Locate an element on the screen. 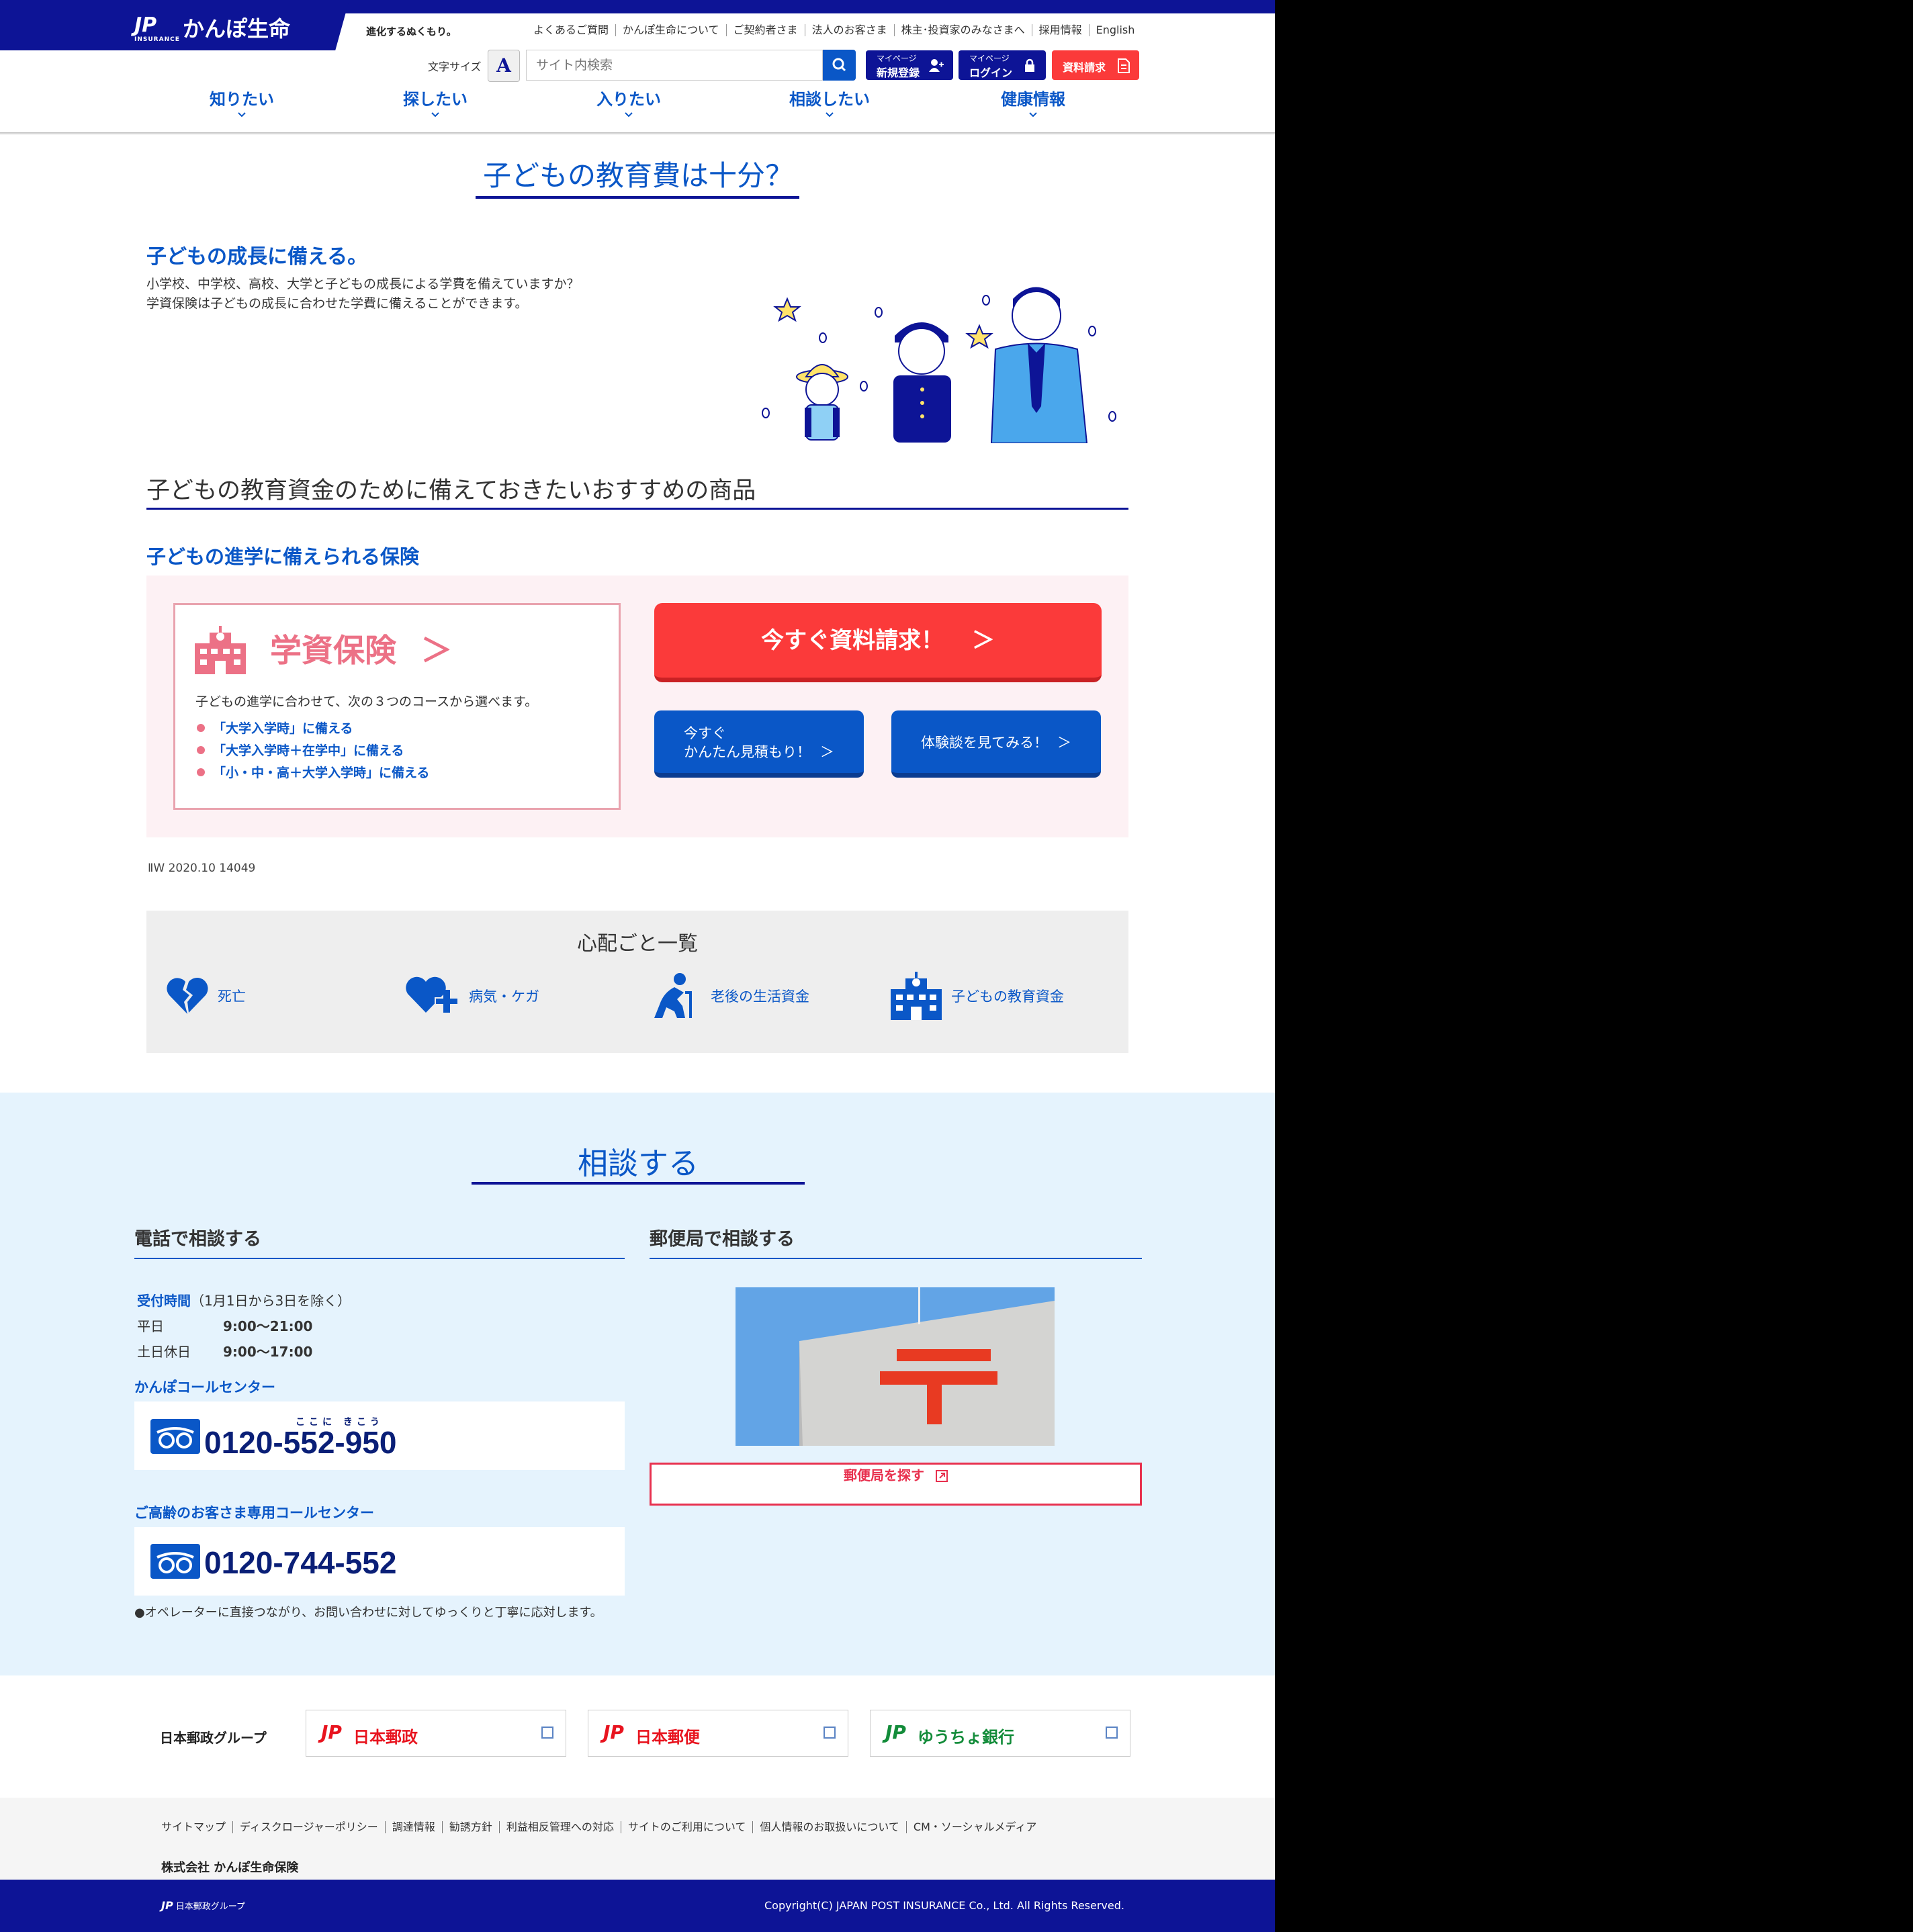 The image size is (1913, 1932). product-section-heading: 子どもの進学に備えられる保険 is located at coordinates (283, 556).